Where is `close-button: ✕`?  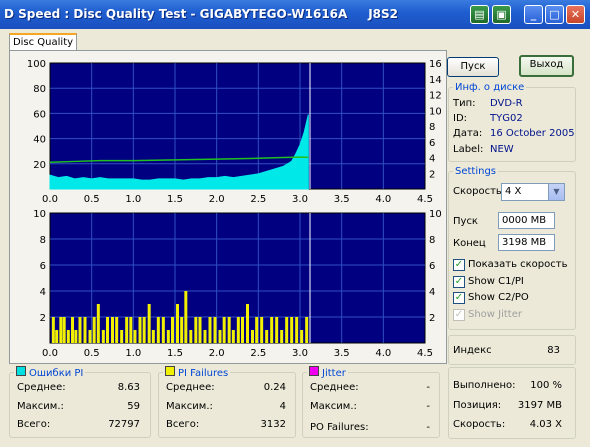 close-button: ✕ is located at coordinates (575, 14).